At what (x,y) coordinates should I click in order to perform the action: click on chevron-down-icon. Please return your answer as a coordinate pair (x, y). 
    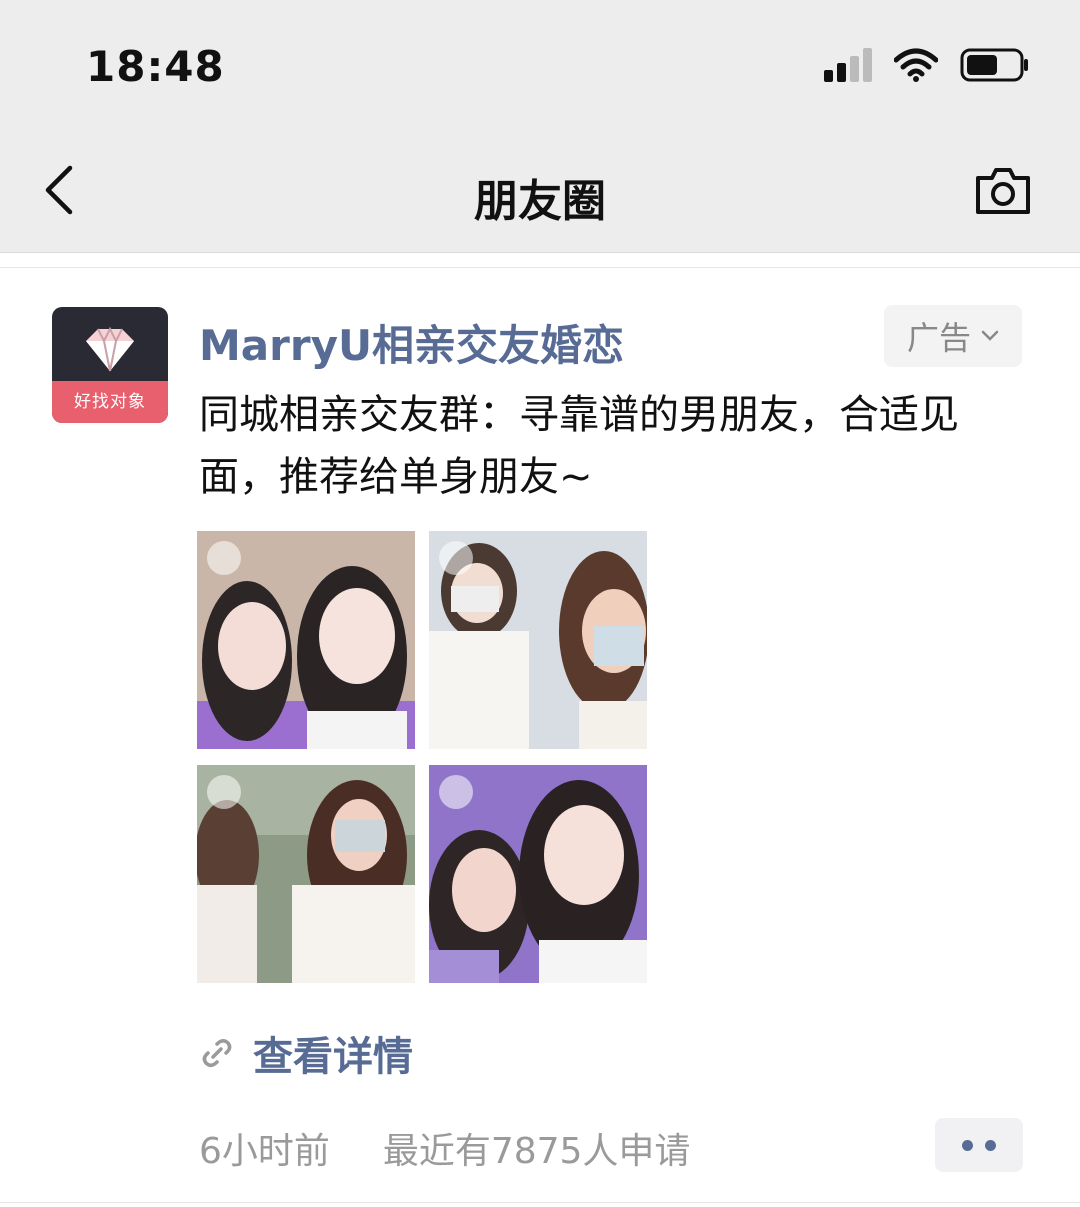
    Looking at the image, I should click on (990, 335).